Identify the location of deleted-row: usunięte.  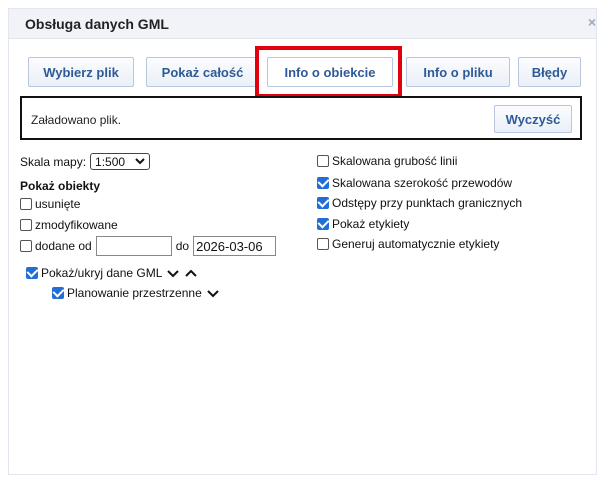
(50, 204).